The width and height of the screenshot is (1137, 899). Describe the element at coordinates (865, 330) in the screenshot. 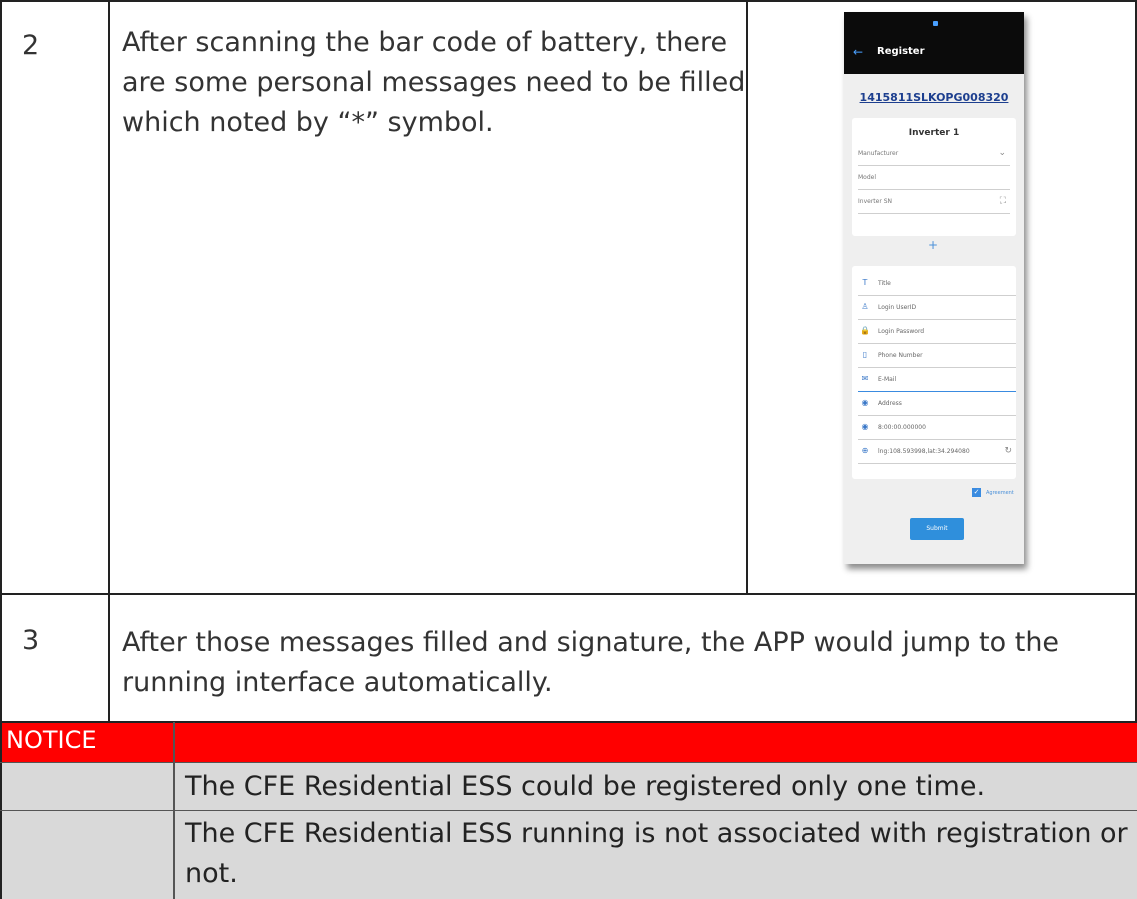

I see `lock-icon: 🔒` at that location.